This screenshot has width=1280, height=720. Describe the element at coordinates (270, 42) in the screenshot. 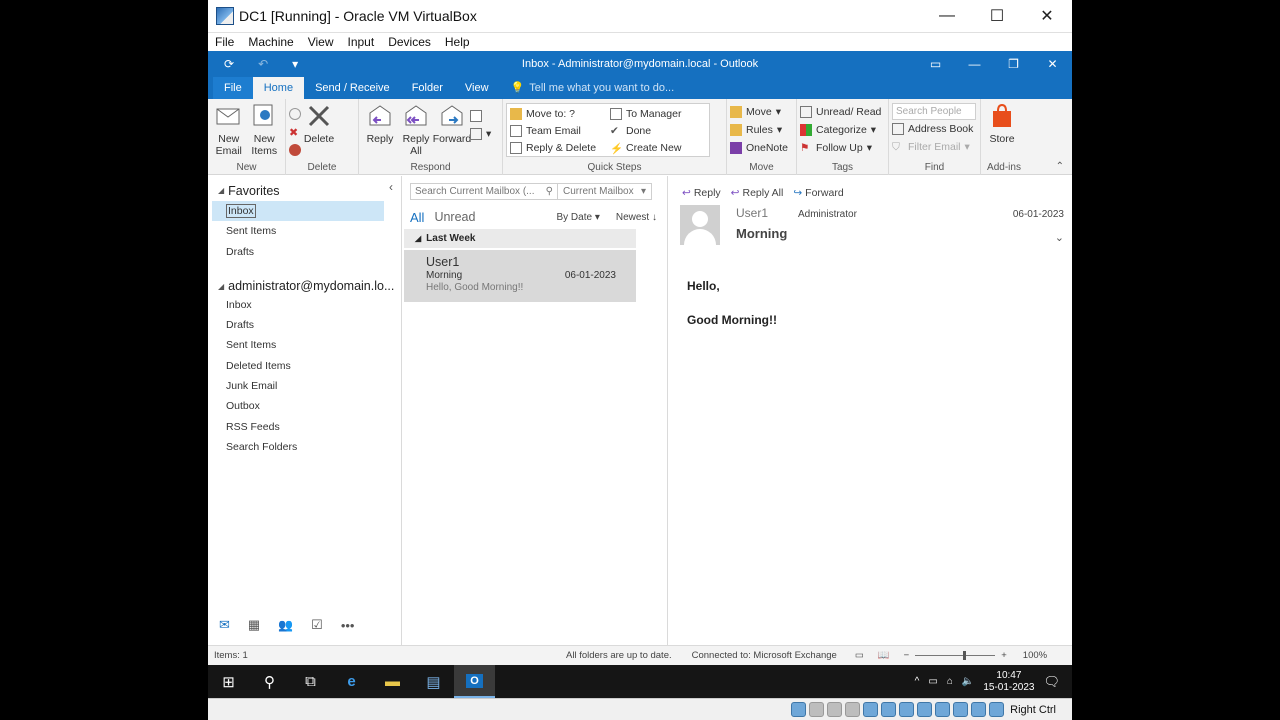

I see `menu-machine: Machine` at that location.